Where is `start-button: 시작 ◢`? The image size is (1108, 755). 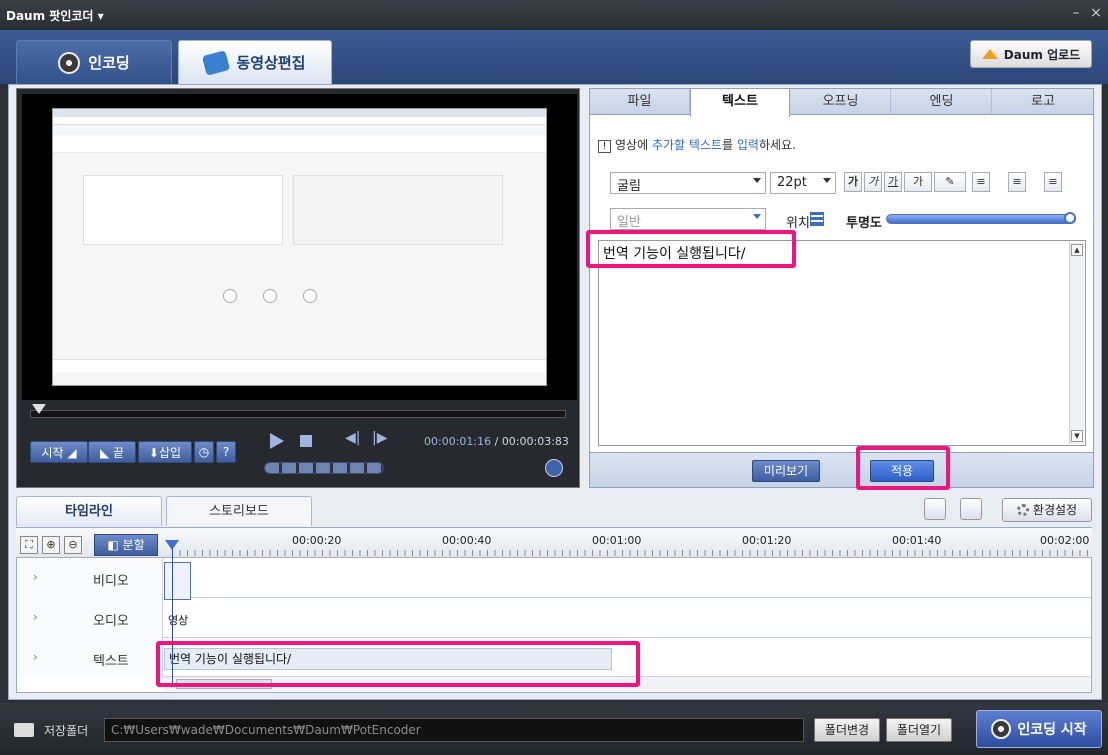 start-button: 시작 ◢ is located at coordinates (59, 452).